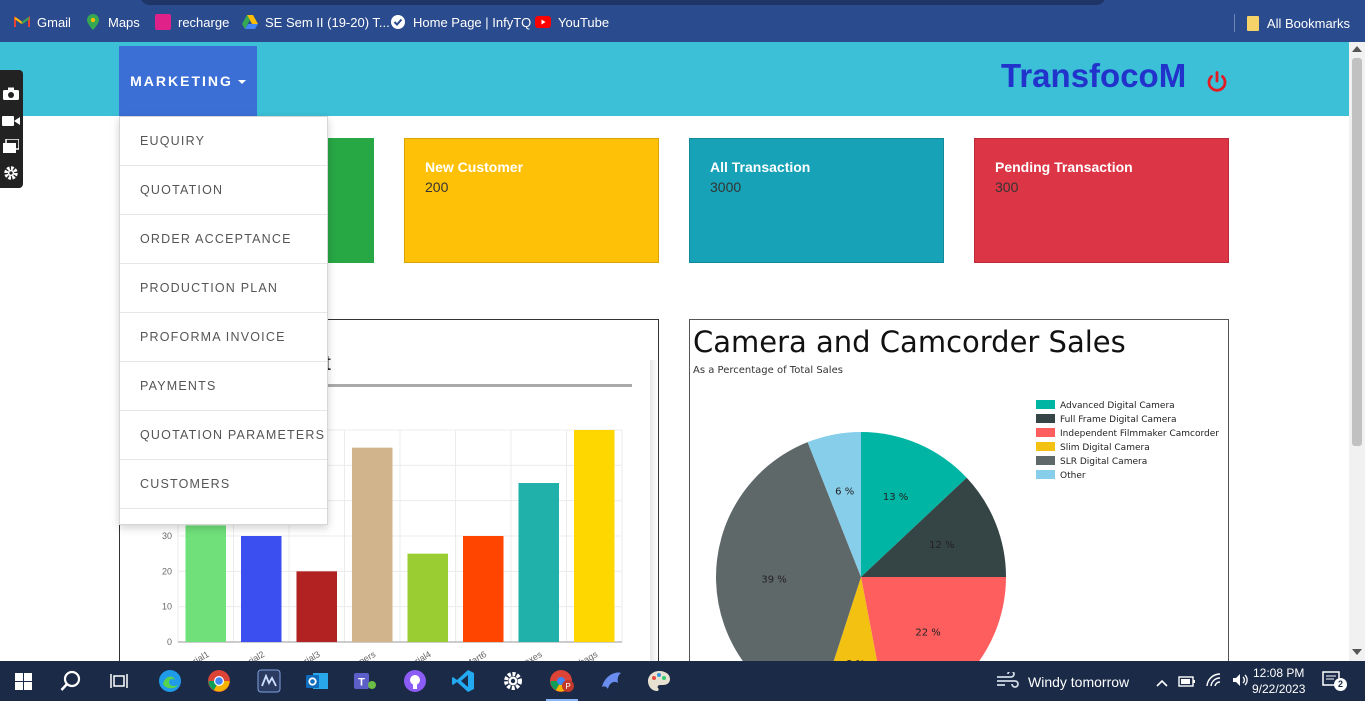  What do you see at coordinates (513, 681) in the screenshot?
I see `settings-gear-icon` at bounding box center [513, 681].